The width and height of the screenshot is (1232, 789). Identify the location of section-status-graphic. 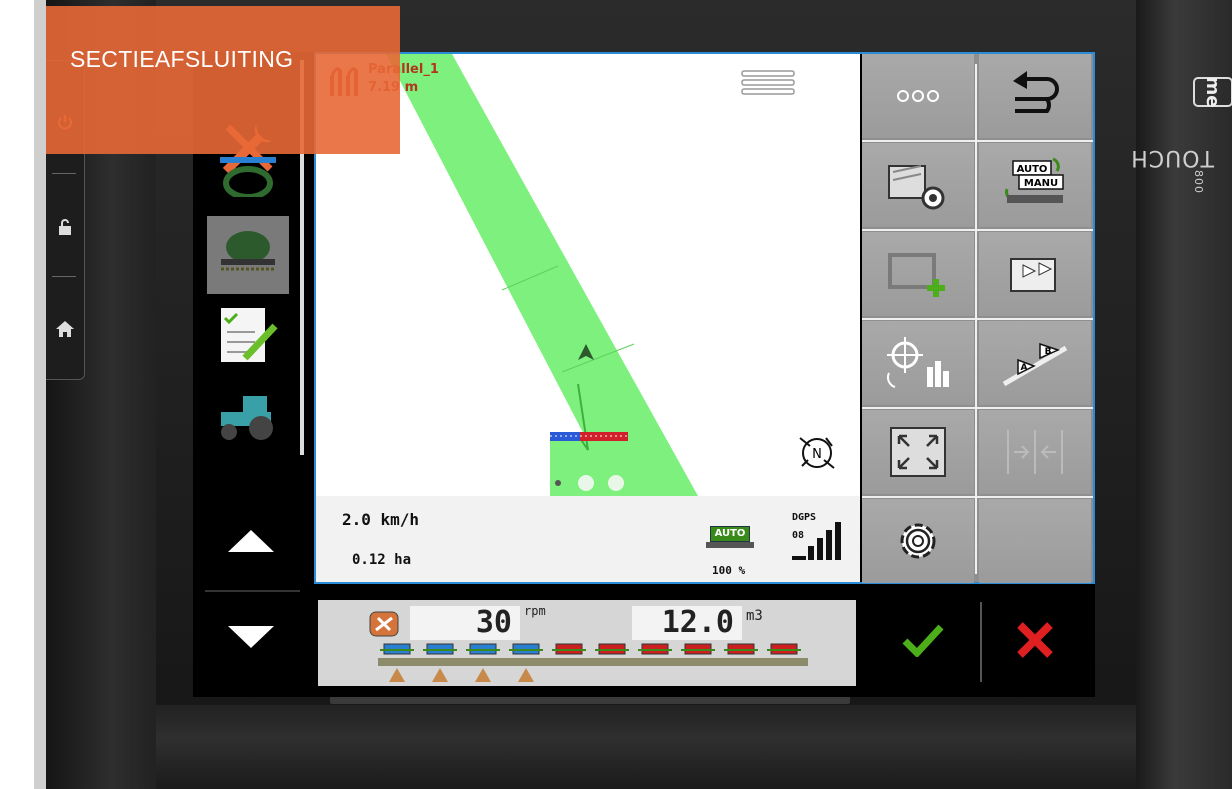
(593, 662).